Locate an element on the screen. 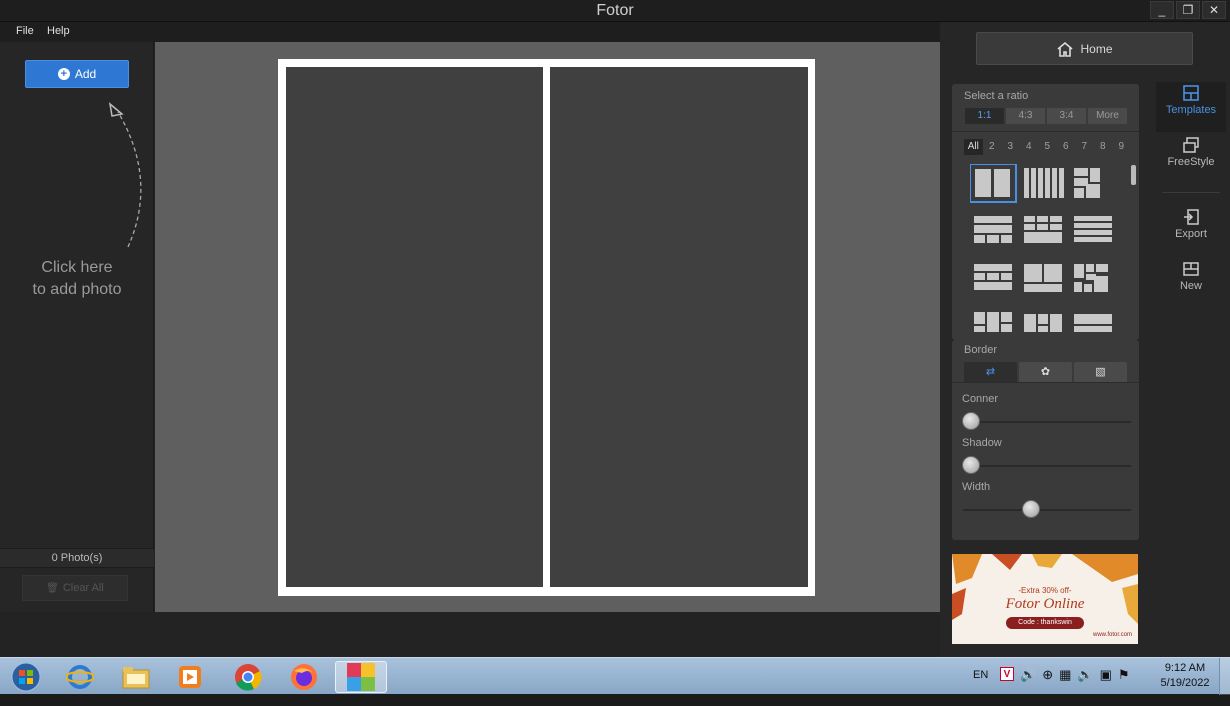 The width and height of the screenshot is (1230, 706). ratio-selector: 1:1 4:3 3:4 More is located at coordinates (1046, 116).